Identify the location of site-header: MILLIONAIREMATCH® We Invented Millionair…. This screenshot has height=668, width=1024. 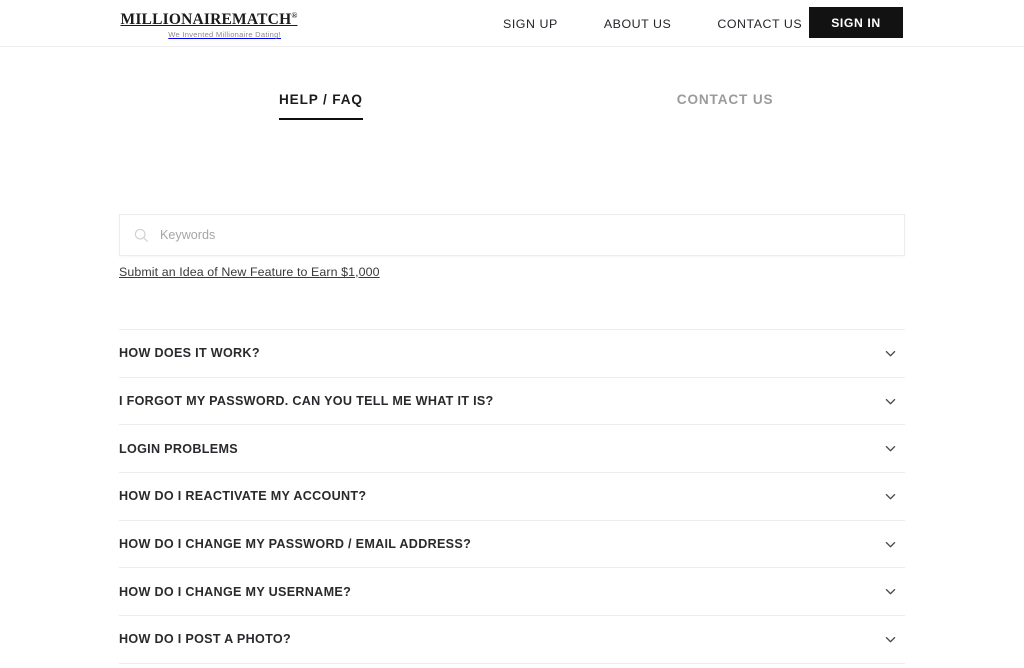
(512, 23).